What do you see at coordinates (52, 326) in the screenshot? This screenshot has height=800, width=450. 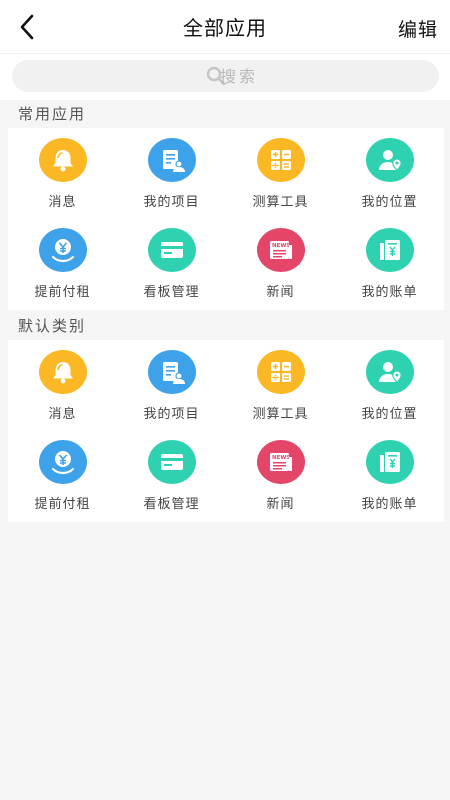 I see `section-title-default: 默认类别` at bounding box center [52, 326].